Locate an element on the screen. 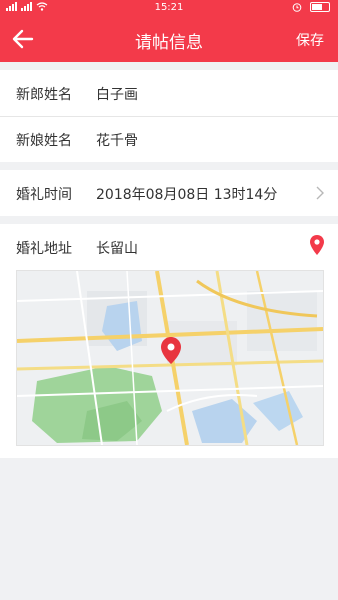  page-title: 请帖信息 is located at coordinates (169, 43).